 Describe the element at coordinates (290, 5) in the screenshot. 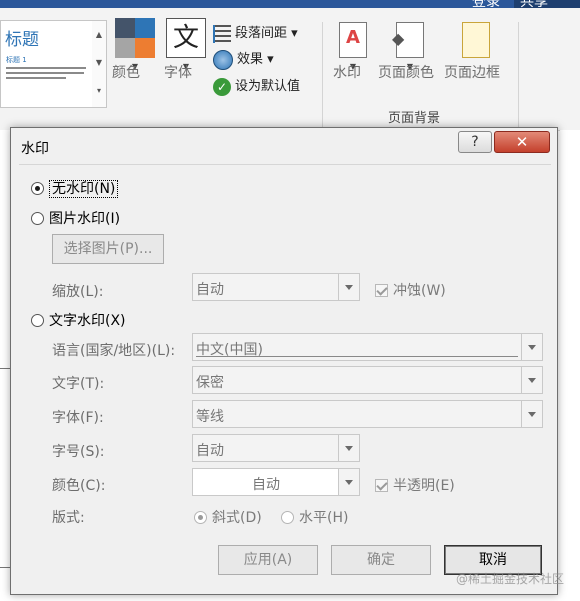

I see `title-bar: 登录 共享` at that location.